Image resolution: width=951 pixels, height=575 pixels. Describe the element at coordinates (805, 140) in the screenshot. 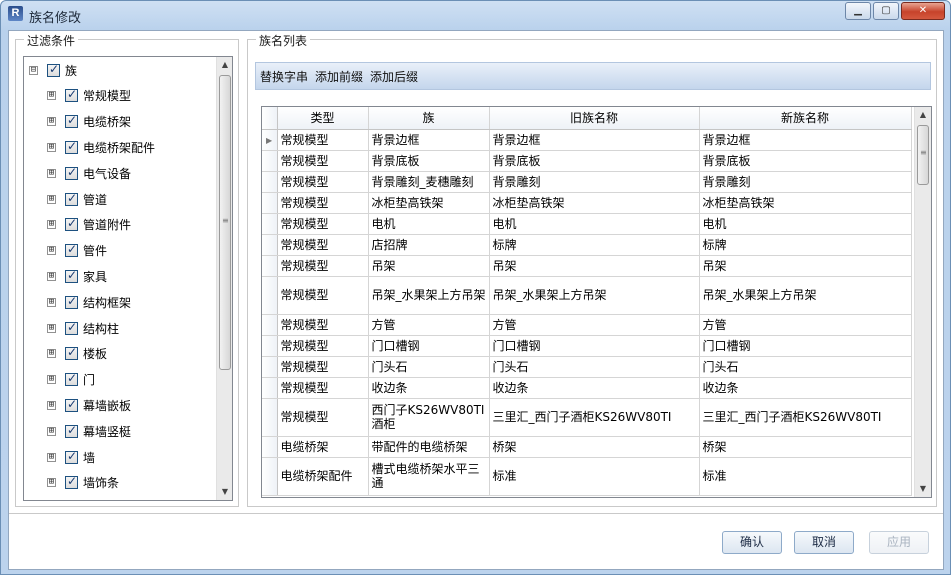

I see `cell-new-name: 背景边框` at that location.